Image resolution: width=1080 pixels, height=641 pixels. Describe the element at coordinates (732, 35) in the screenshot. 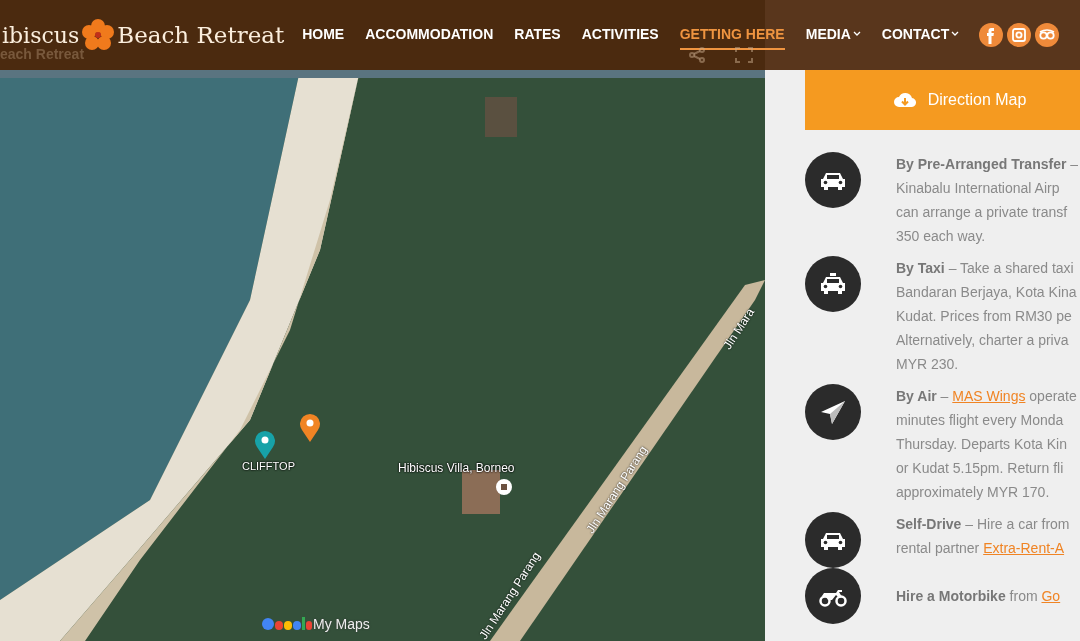

I see `nav-link: GETTING HERE` at that location.